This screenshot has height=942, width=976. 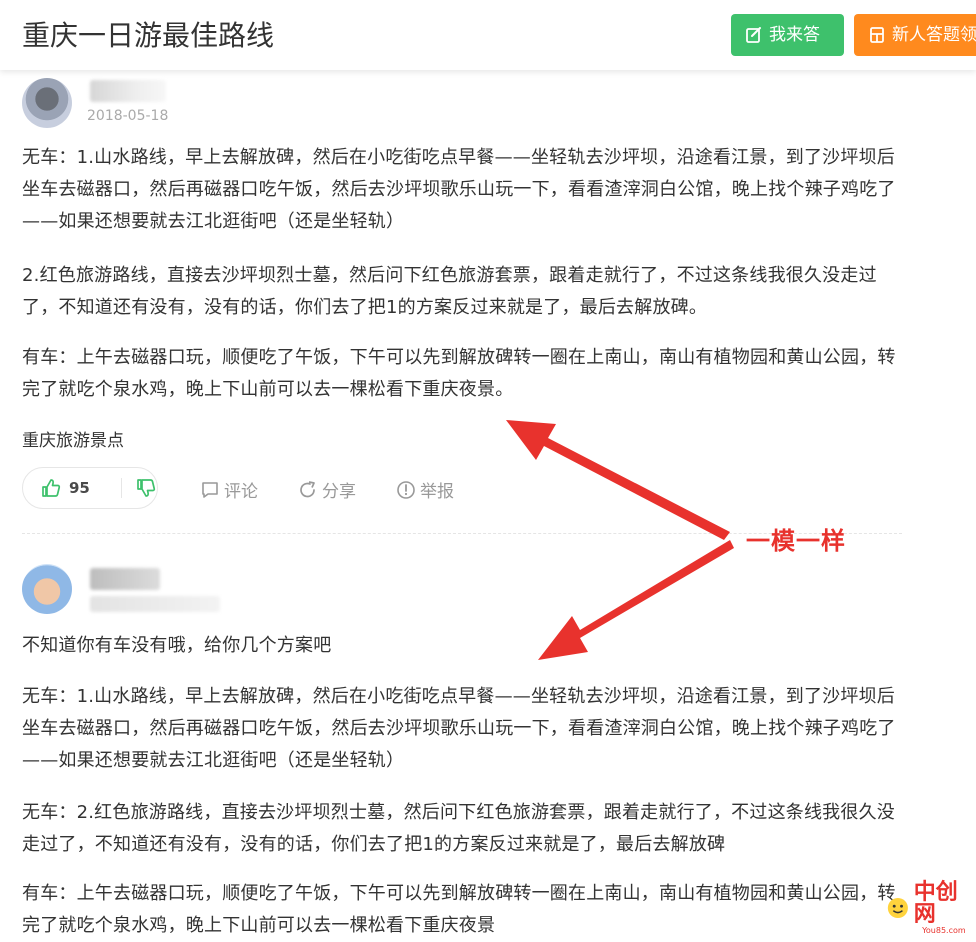 I want to click on topic-tag: 重庆旅游景点, so click(x=73, y=438).